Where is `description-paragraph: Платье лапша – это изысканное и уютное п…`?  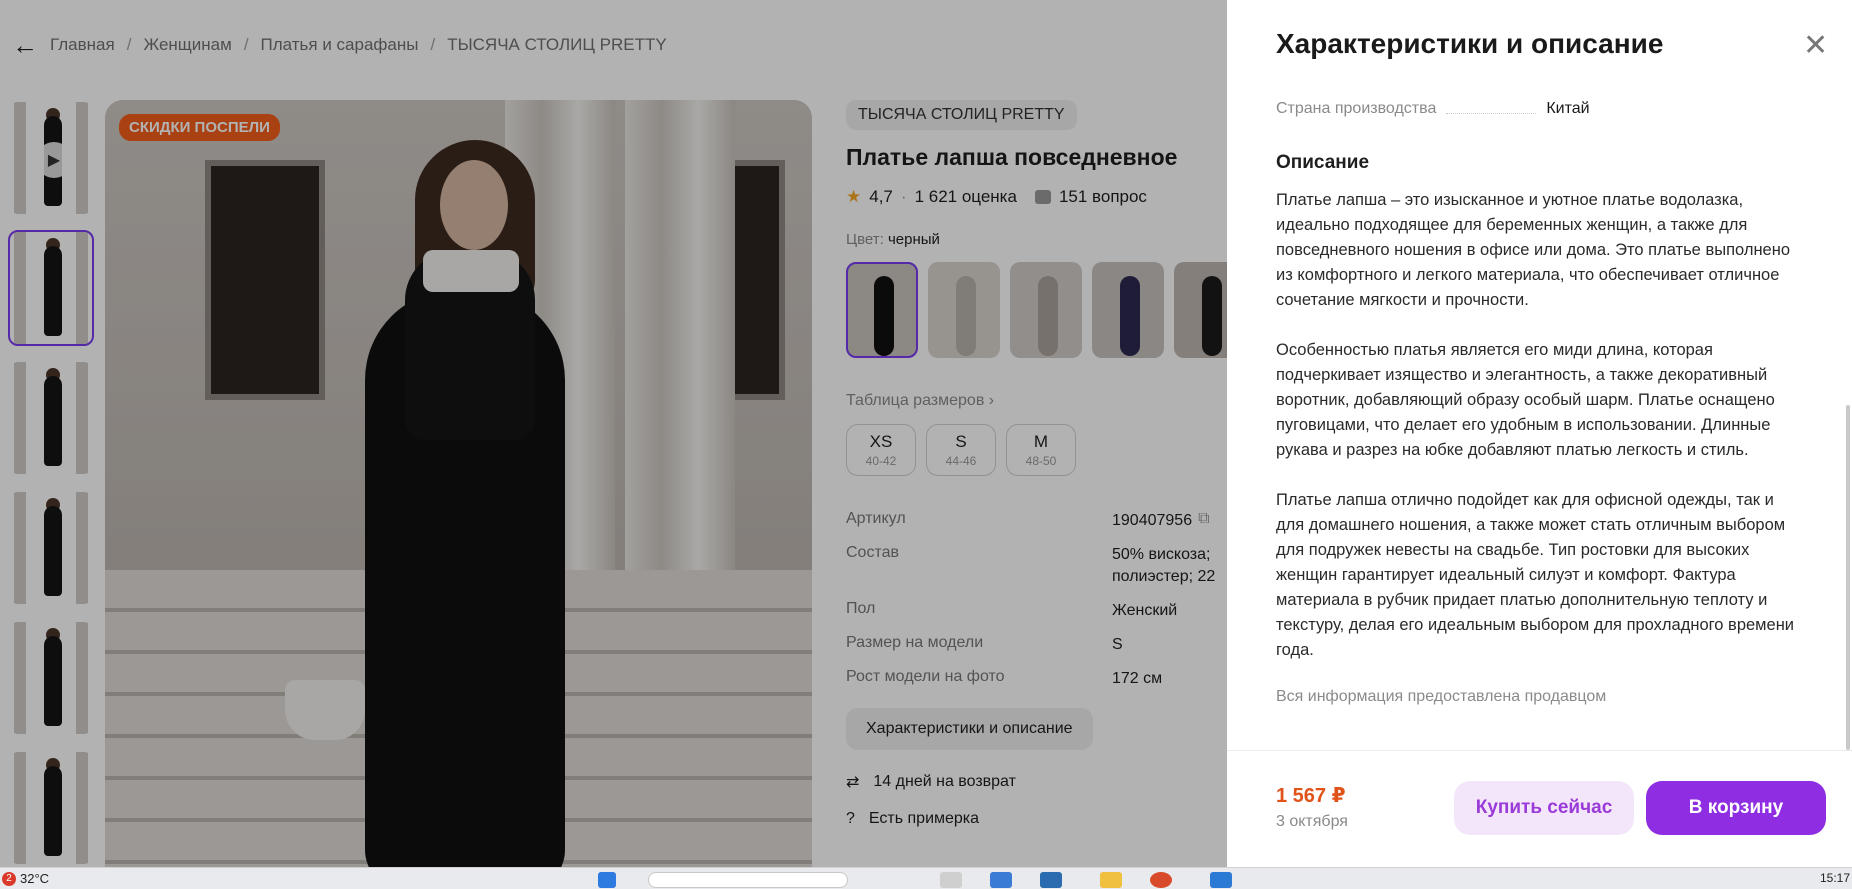
description-paragraph: Платье лапша – это изысканное и уютное п… is located at coordinates (1533, 250).